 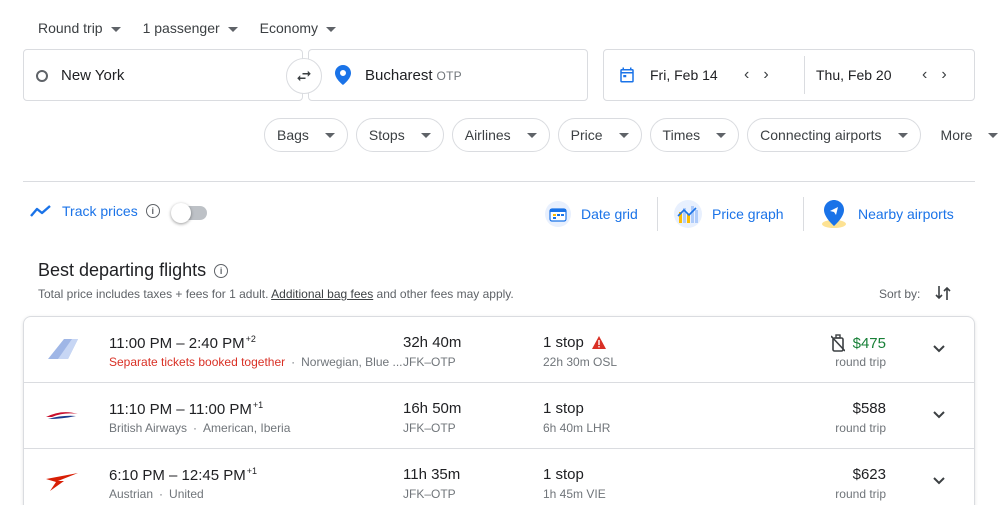 What do you see at coordinates (250, 339) in the screenshot?
I see `day-offset: +2` at bounding box center [250, 339].